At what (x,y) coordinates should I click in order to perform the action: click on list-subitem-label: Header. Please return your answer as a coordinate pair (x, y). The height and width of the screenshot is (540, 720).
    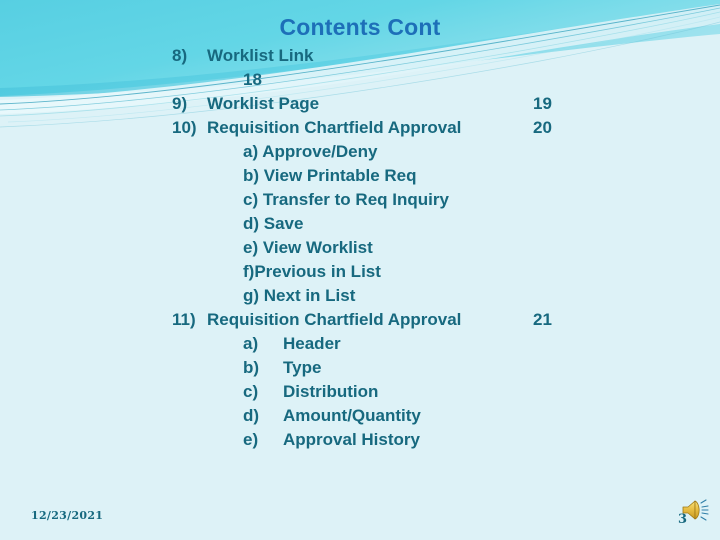
    Looking at the image, I should click on (312, 343).